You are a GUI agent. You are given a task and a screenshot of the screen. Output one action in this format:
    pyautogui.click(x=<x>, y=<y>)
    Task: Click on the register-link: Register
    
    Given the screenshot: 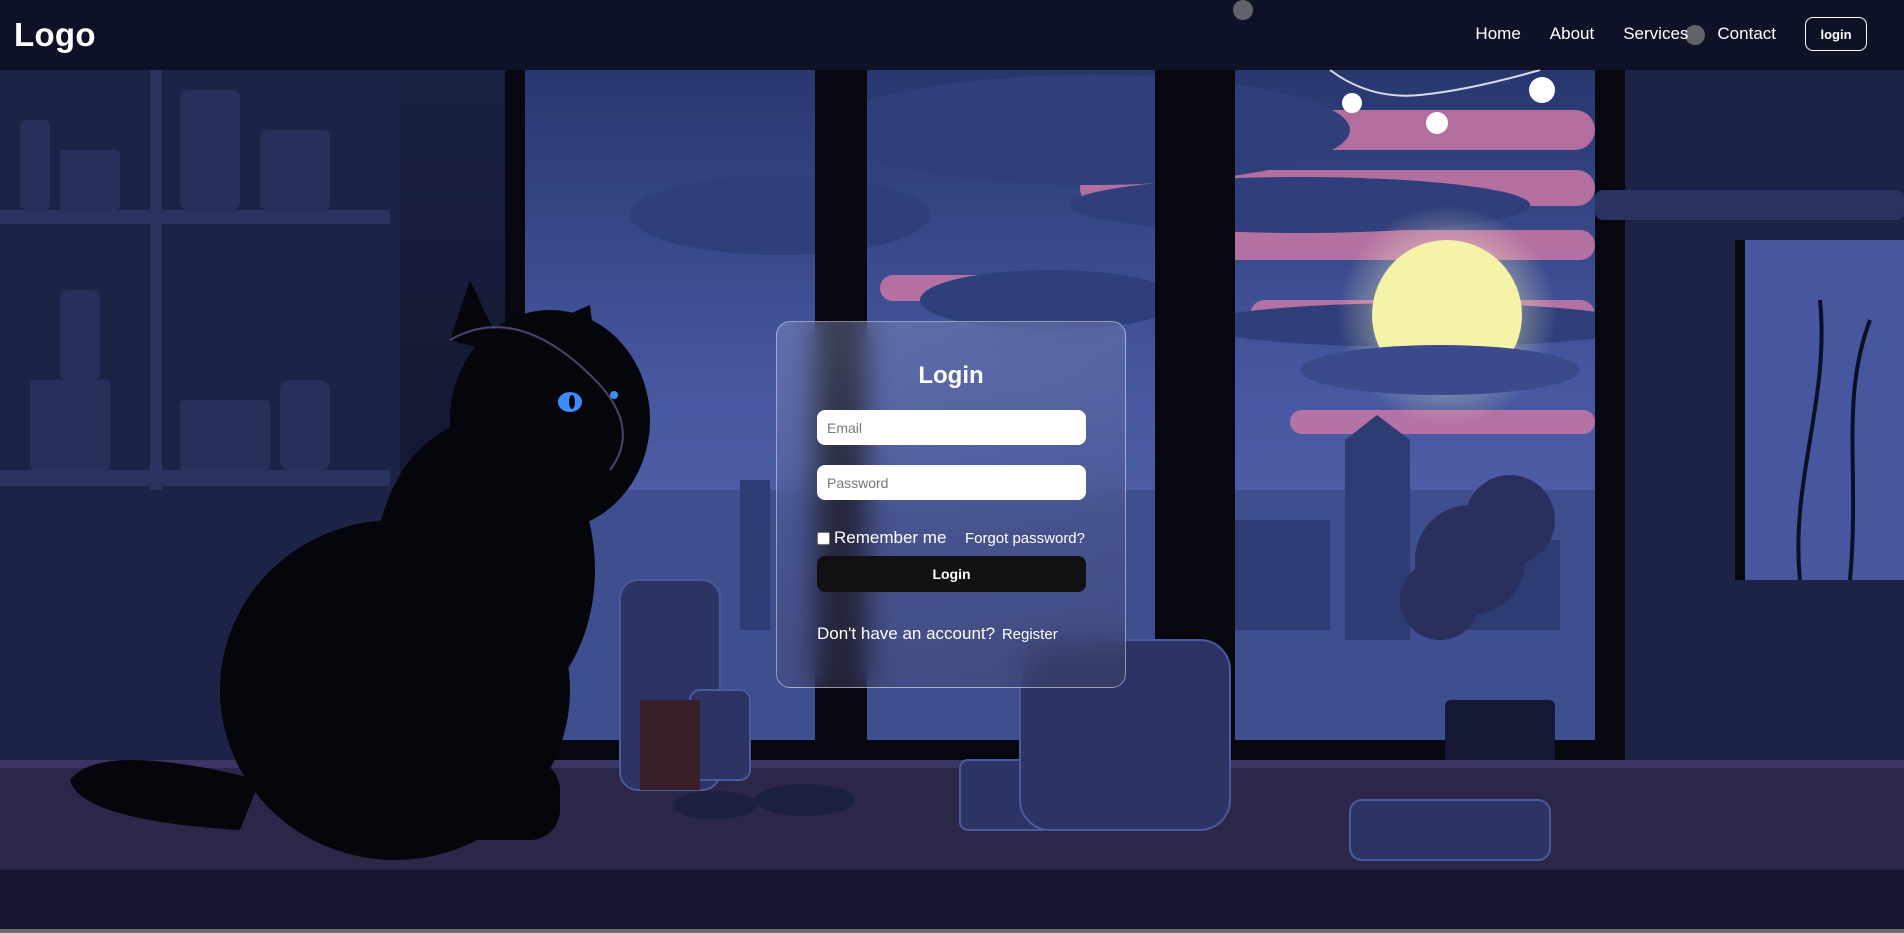 What is the action you would take?
    pyautogui.click(x=1030, y=634)
    